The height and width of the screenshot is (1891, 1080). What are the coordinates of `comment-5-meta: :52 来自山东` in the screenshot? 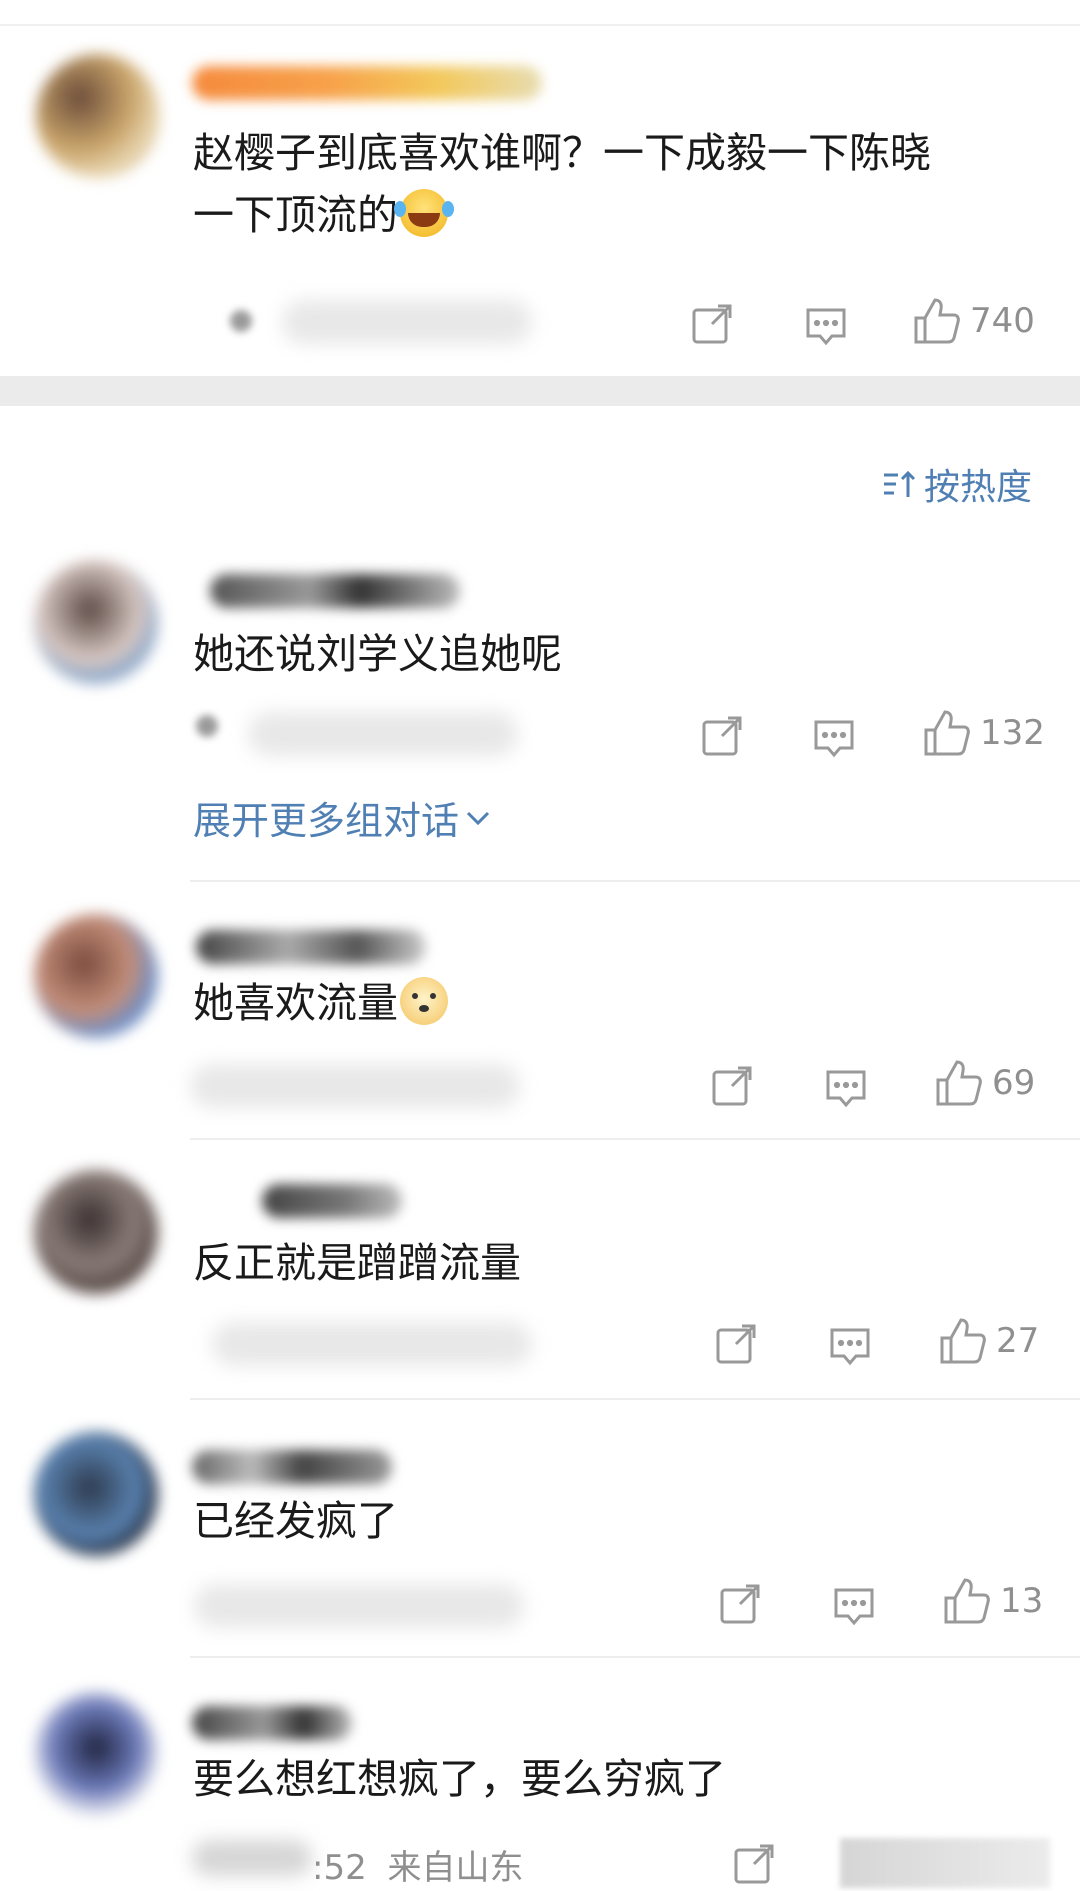 It's located at (418, 1864).